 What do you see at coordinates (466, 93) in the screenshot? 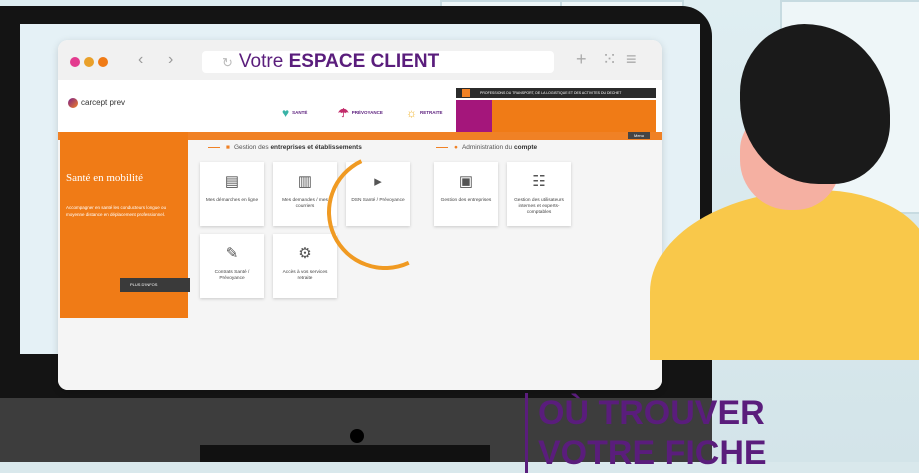
I see `strip-icon` at bounding box center [466, 93].